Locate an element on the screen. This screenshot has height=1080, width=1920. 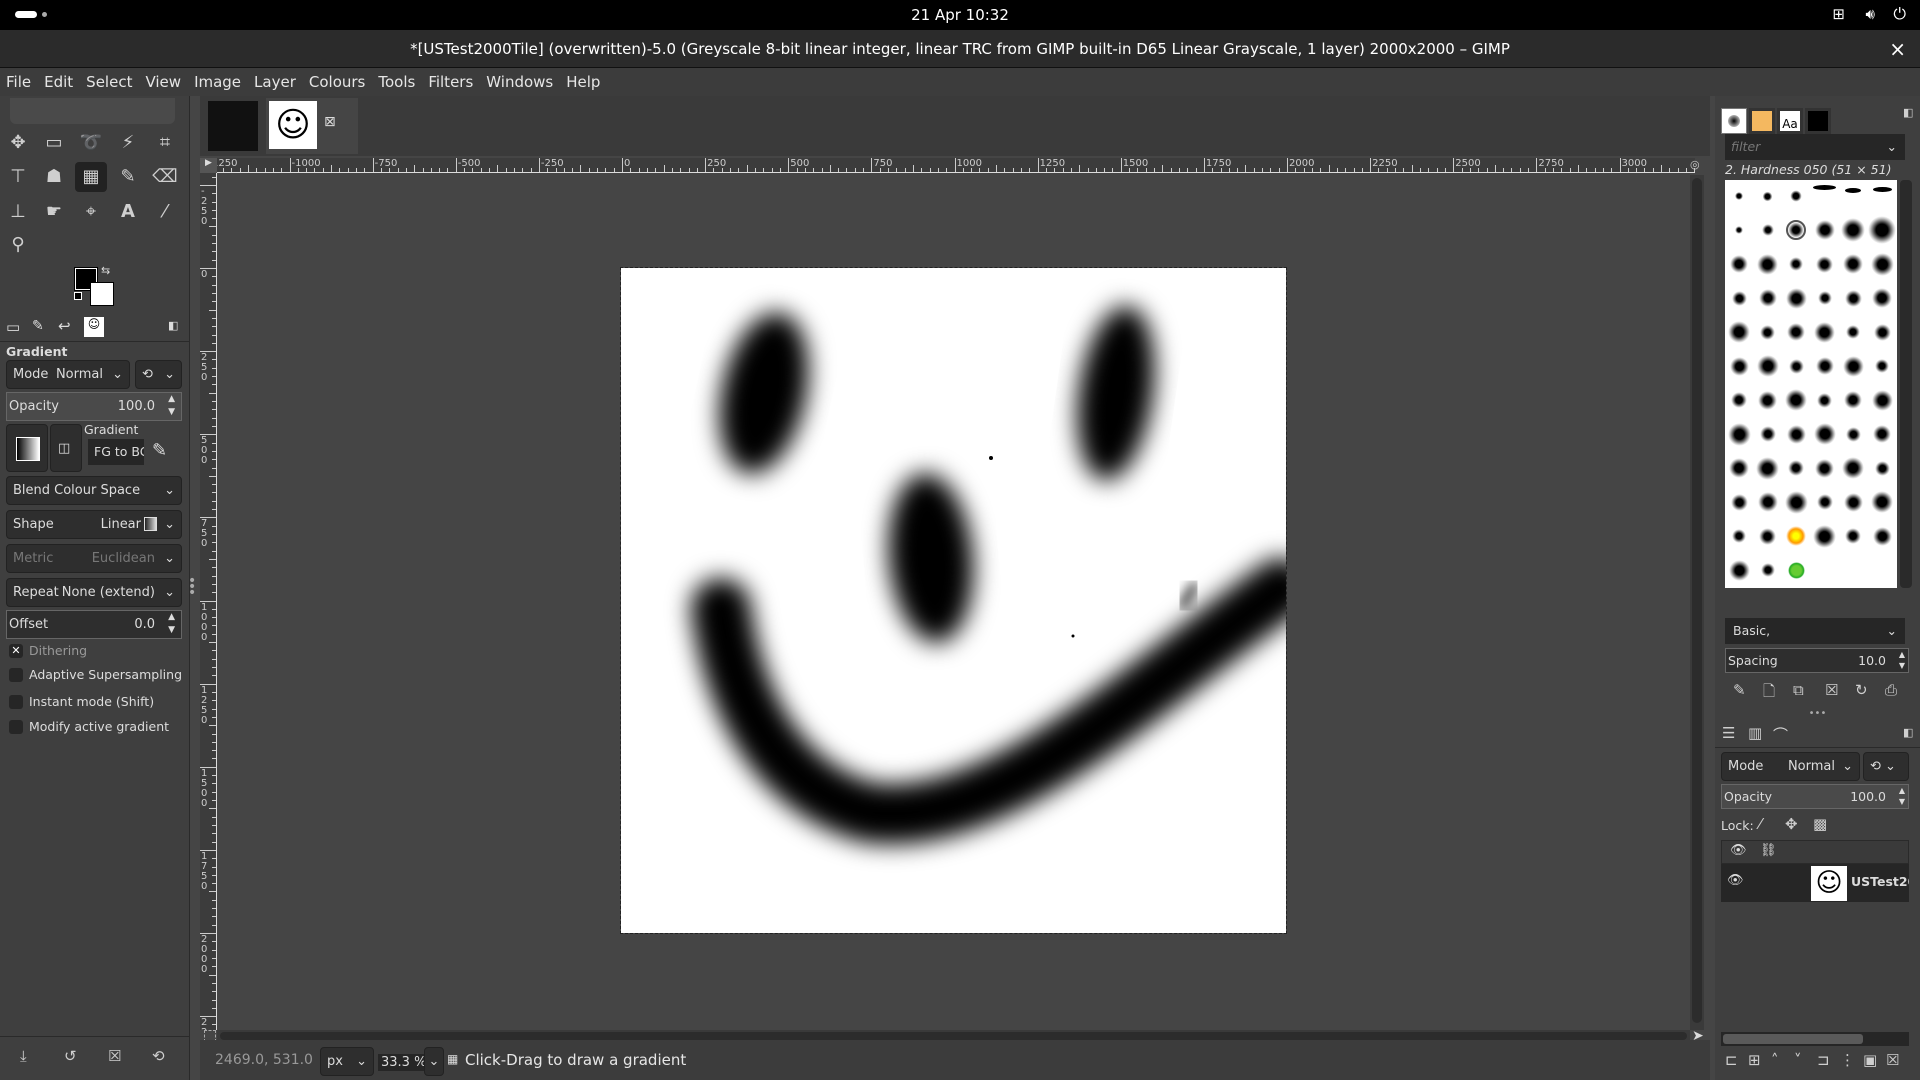
open-brush-folder-icon: ⎙ is located at coordinates (1891, 690).